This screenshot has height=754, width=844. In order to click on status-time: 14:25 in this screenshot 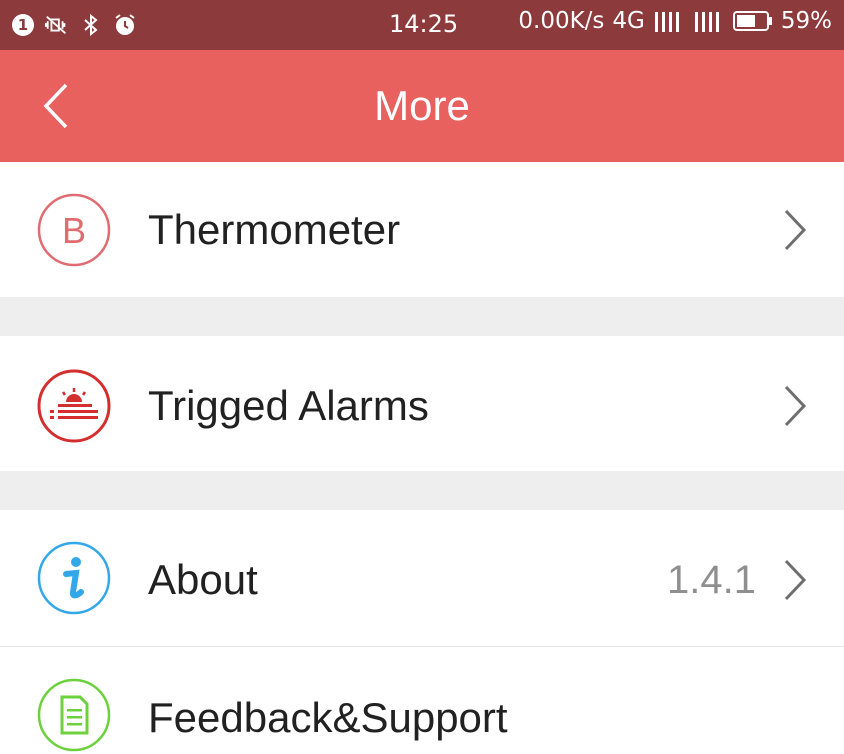, I will do `click(424, 24)`.